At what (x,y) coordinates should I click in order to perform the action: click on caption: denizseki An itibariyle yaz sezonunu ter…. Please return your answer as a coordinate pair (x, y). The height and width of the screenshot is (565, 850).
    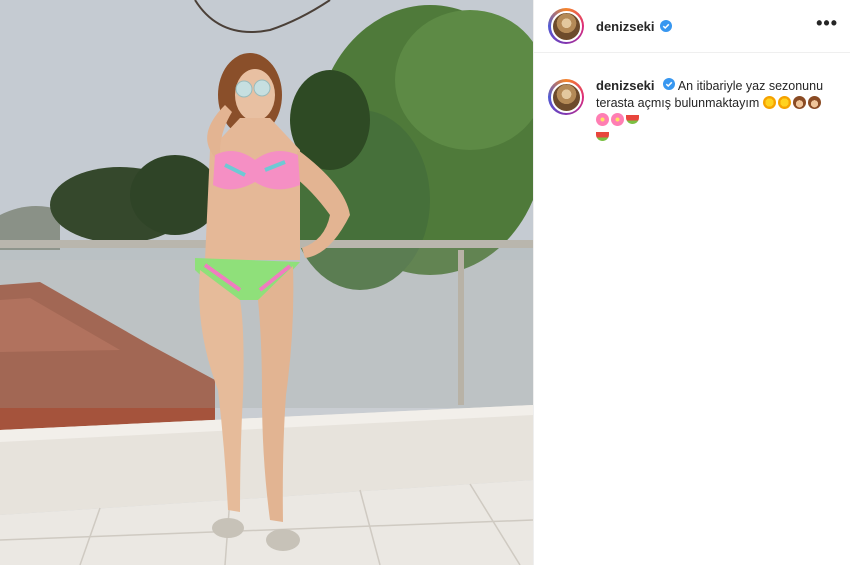
    Looking at the image, I should click on (692, 99).